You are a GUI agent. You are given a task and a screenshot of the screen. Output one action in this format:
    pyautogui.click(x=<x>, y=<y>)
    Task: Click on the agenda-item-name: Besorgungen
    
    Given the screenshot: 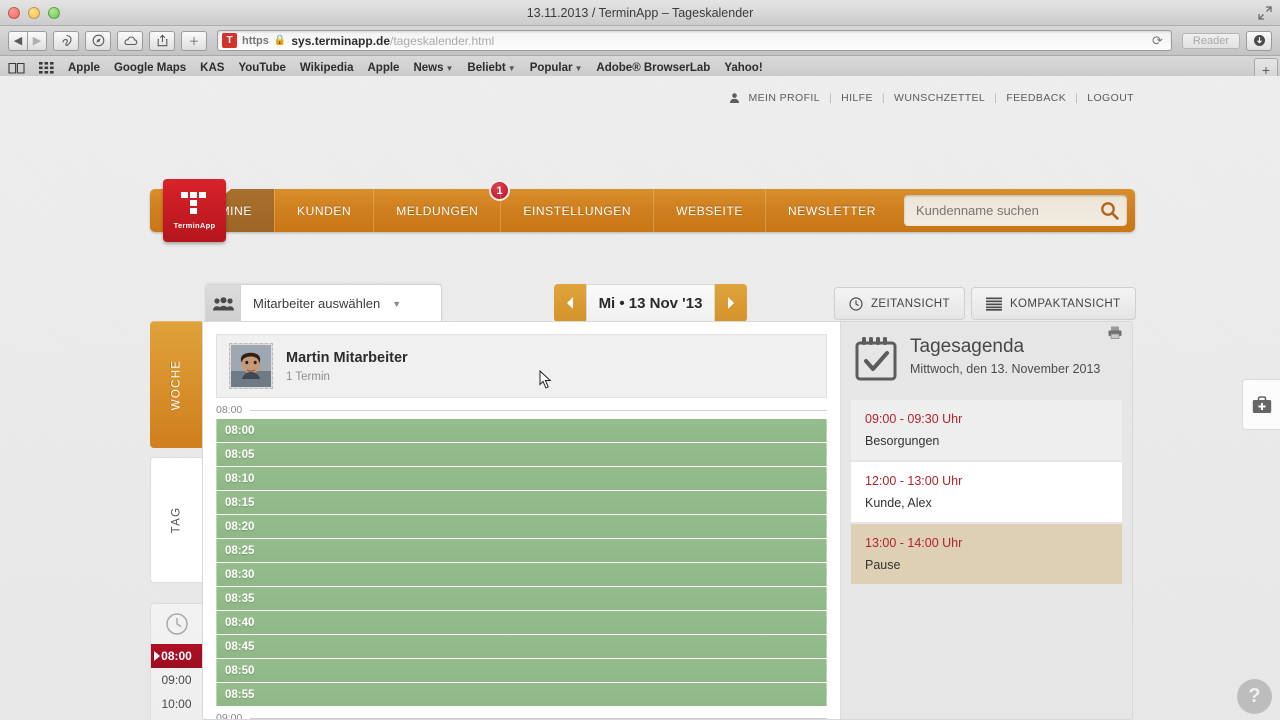 What is the action you would take?
    pyautogui.click(x=902, y=441)
    